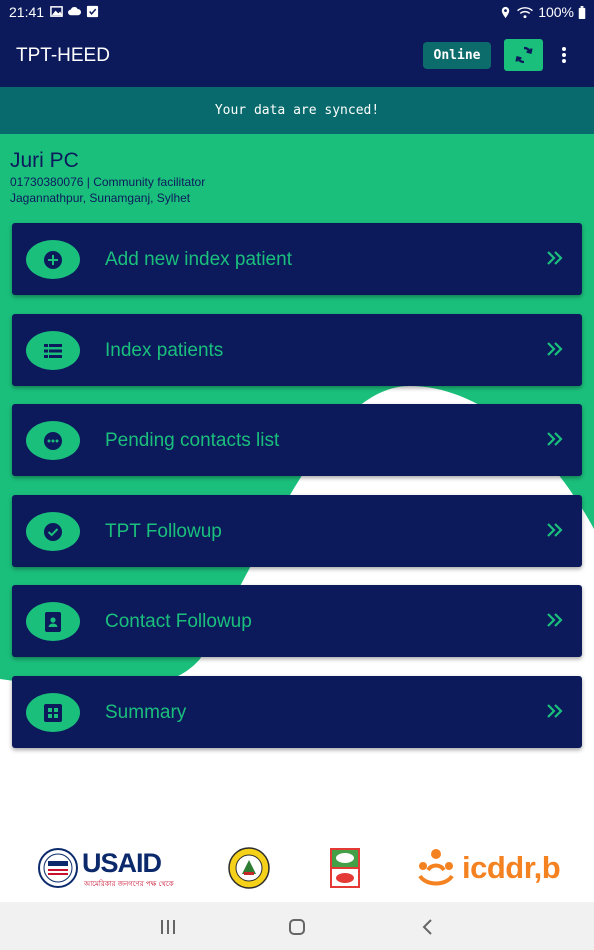 The height and width of the screenshot is (950, 594). I want to click on list-icon, so click(53, 350).